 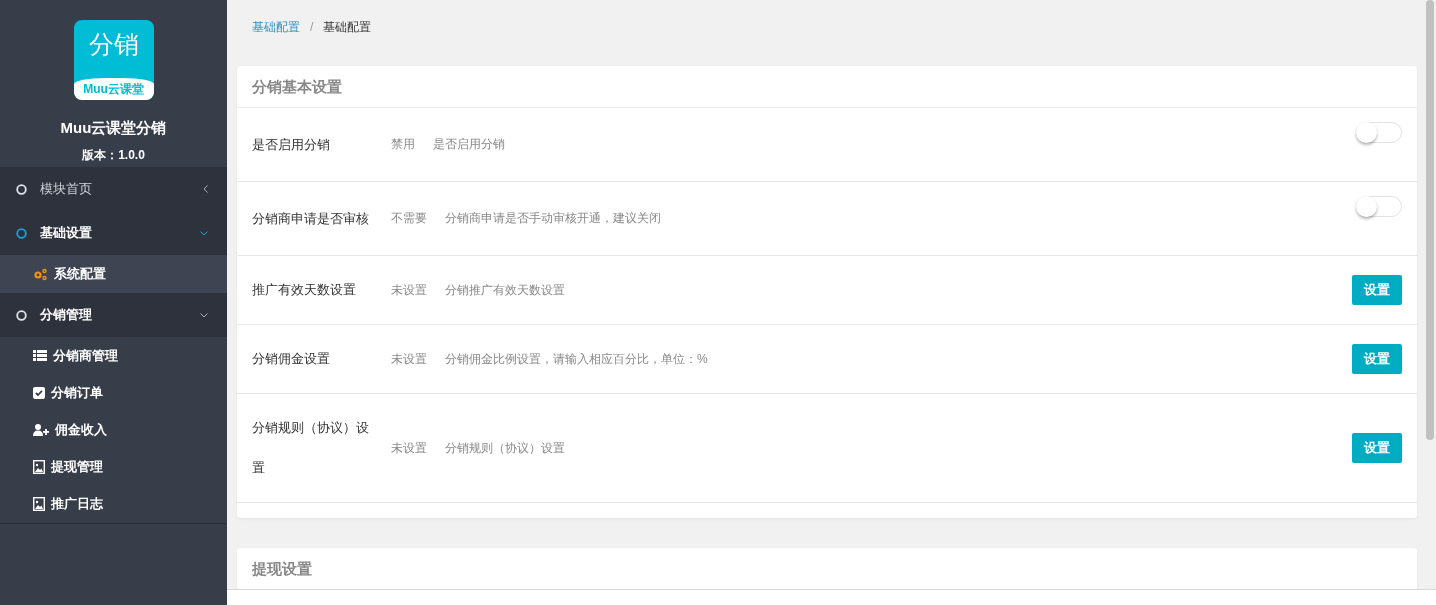 I want to click on setting-description: 是否启用分销, so click(x=469, y=144).